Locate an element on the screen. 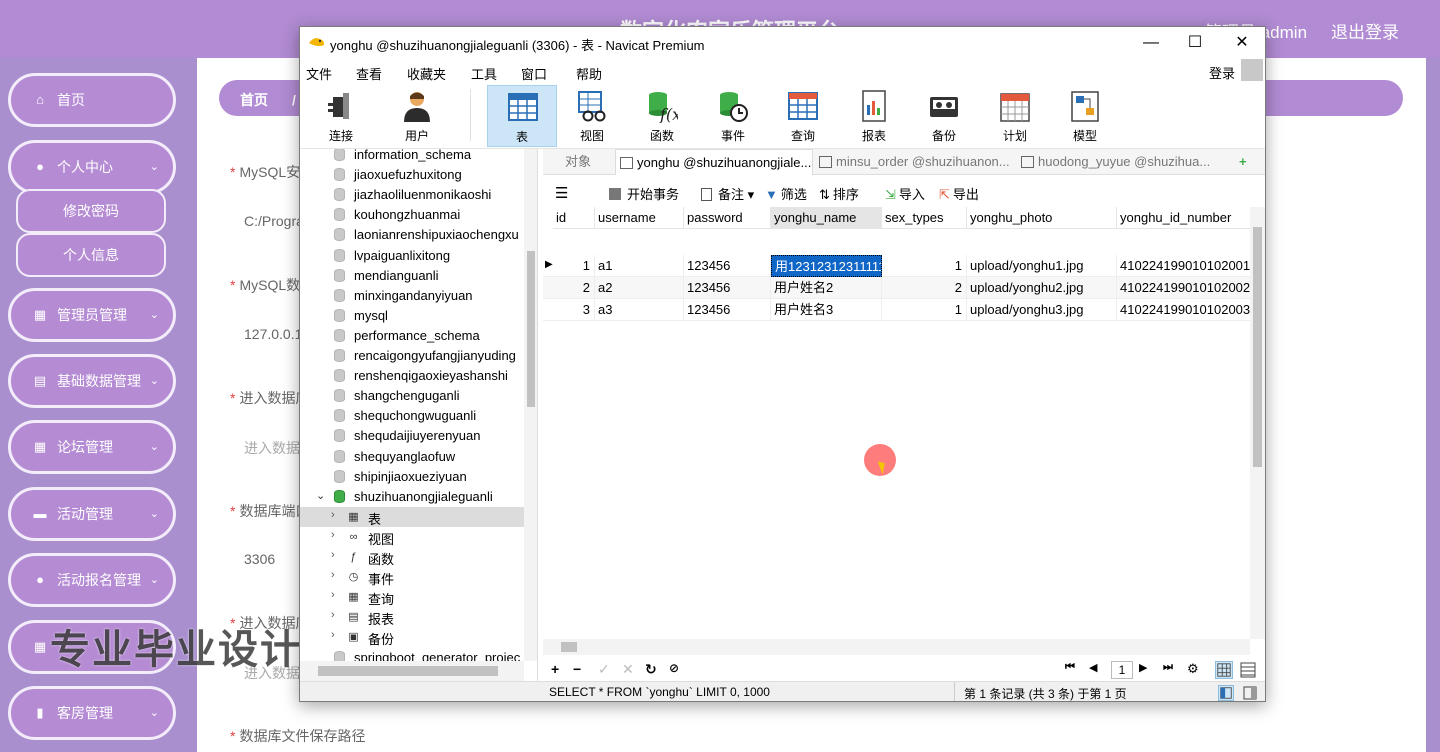 The width and height of the screenshot is (1440, 752). grid-horizontal-scrollbar is located at coordinates (896, 647).